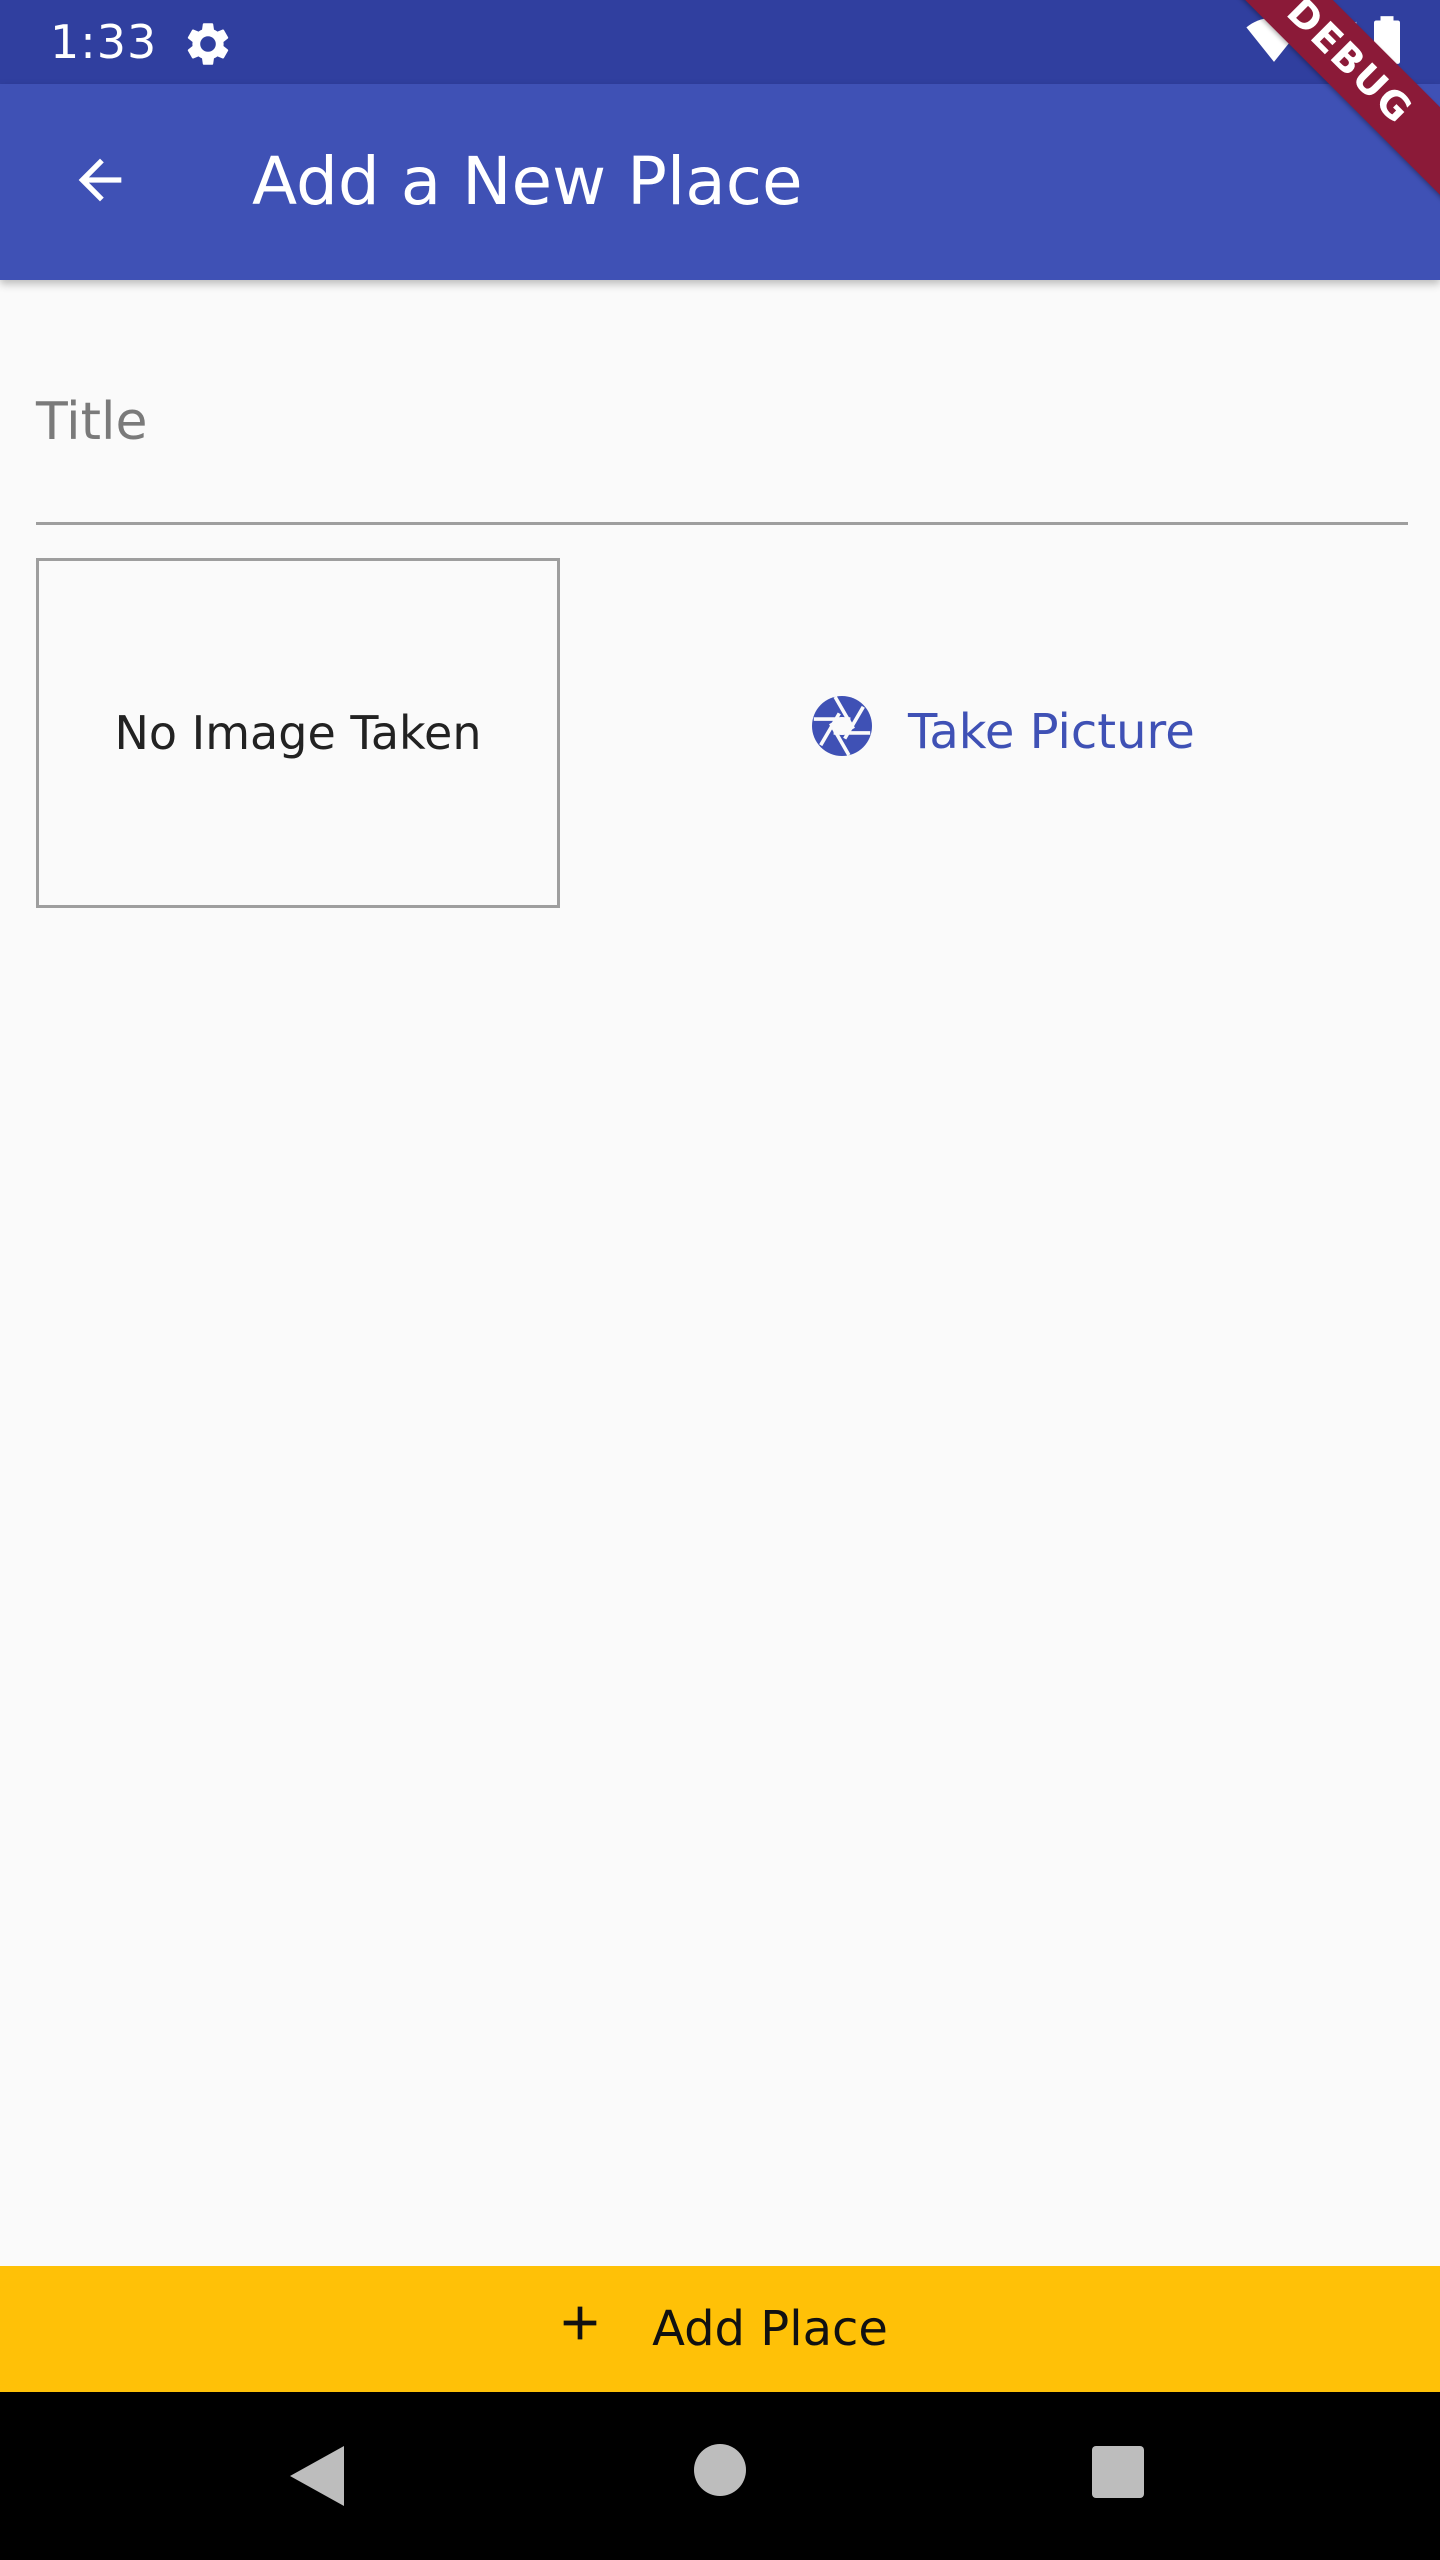  Describe the element at coordinates (1118, 2472) in the screenshot. I see `nav-recents-icon` at that location.